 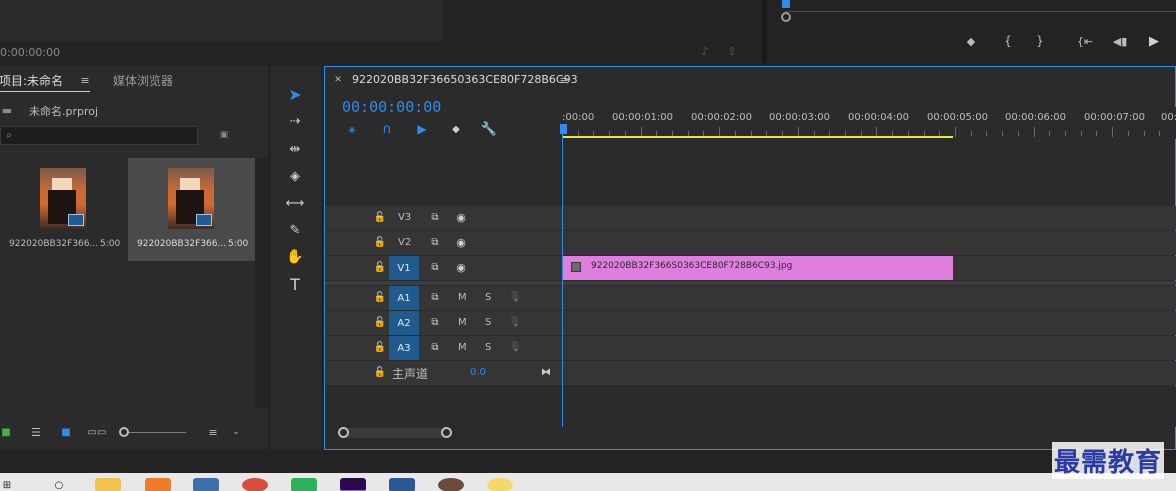 I want to click on type-icon: T, so click(x=295, y=284).